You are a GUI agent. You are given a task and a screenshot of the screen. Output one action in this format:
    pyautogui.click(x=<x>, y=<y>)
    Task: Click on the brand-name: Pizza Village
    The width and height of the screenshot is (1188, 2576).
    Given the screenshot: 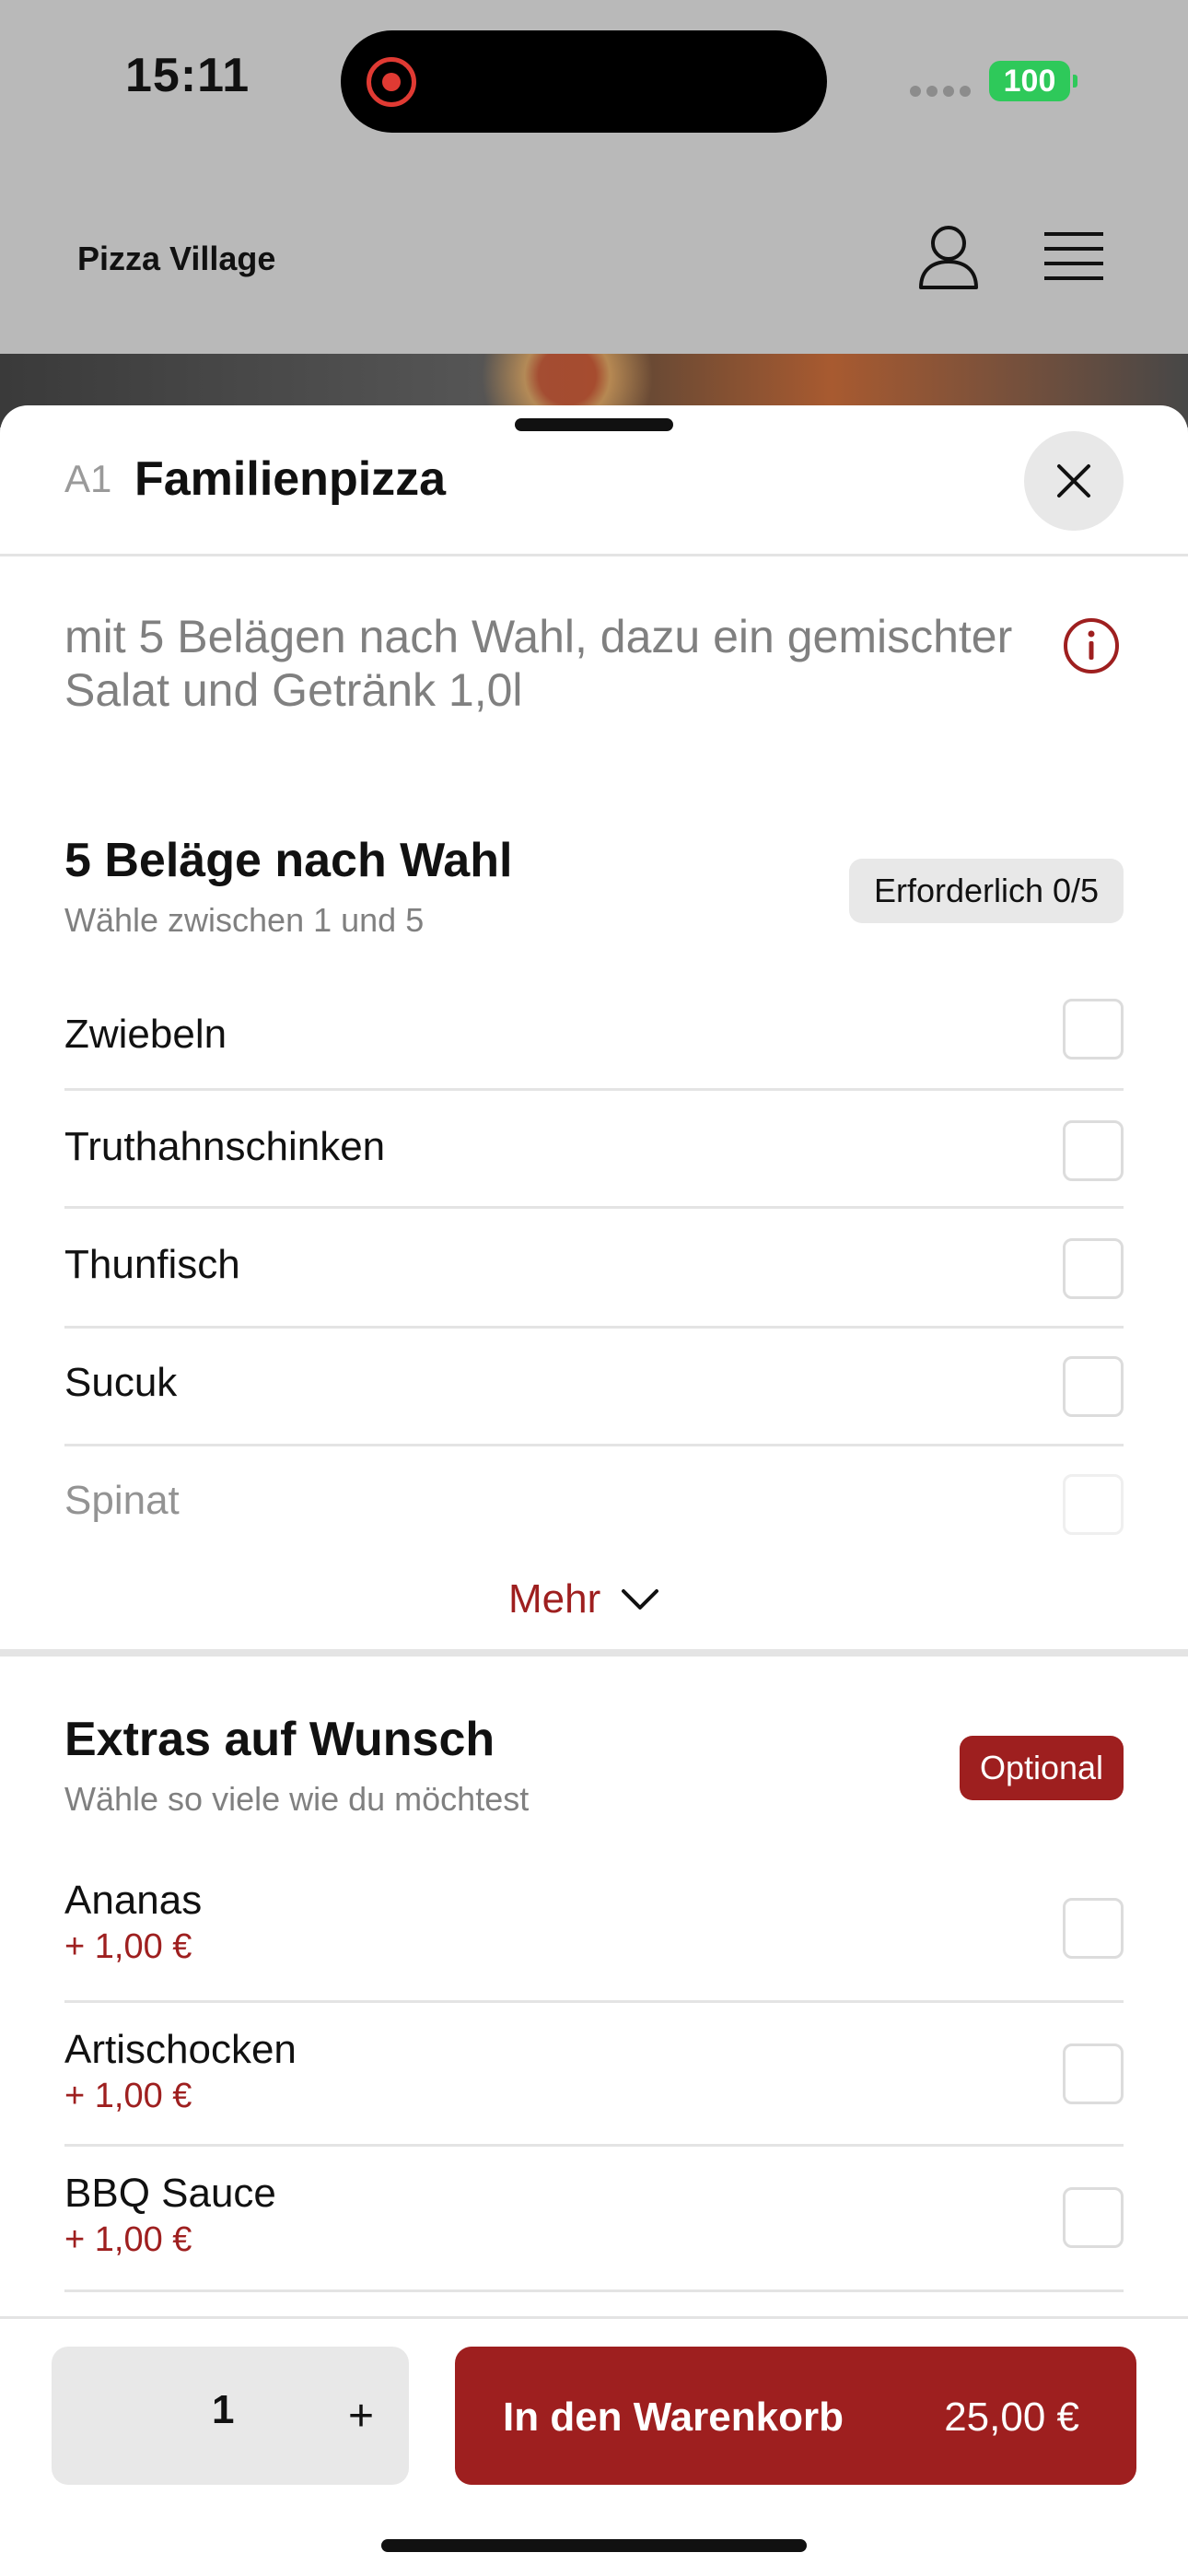 What is the action you would take?
    pyautogui.click(x=176, y=259)
    